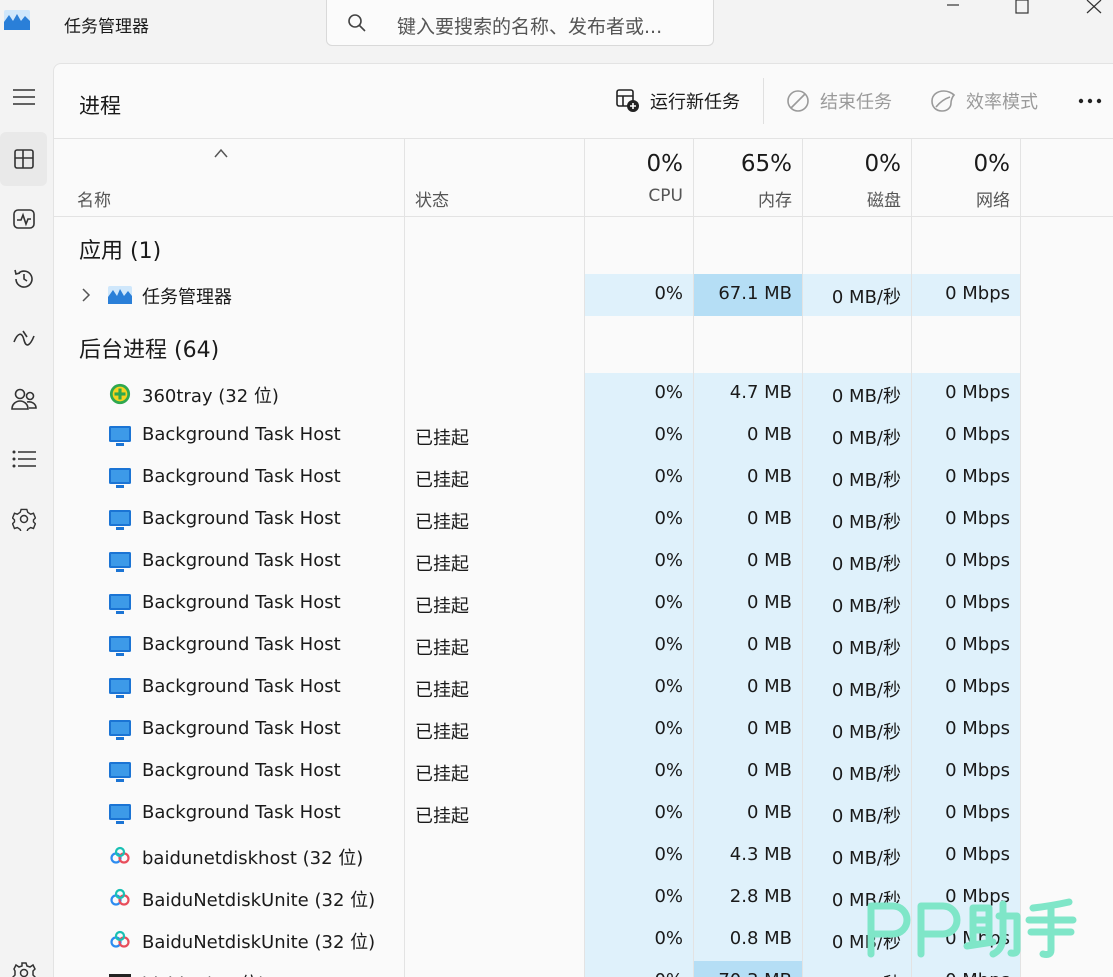  I want to click on end-task-label: 结束任务, so click(856, 102).